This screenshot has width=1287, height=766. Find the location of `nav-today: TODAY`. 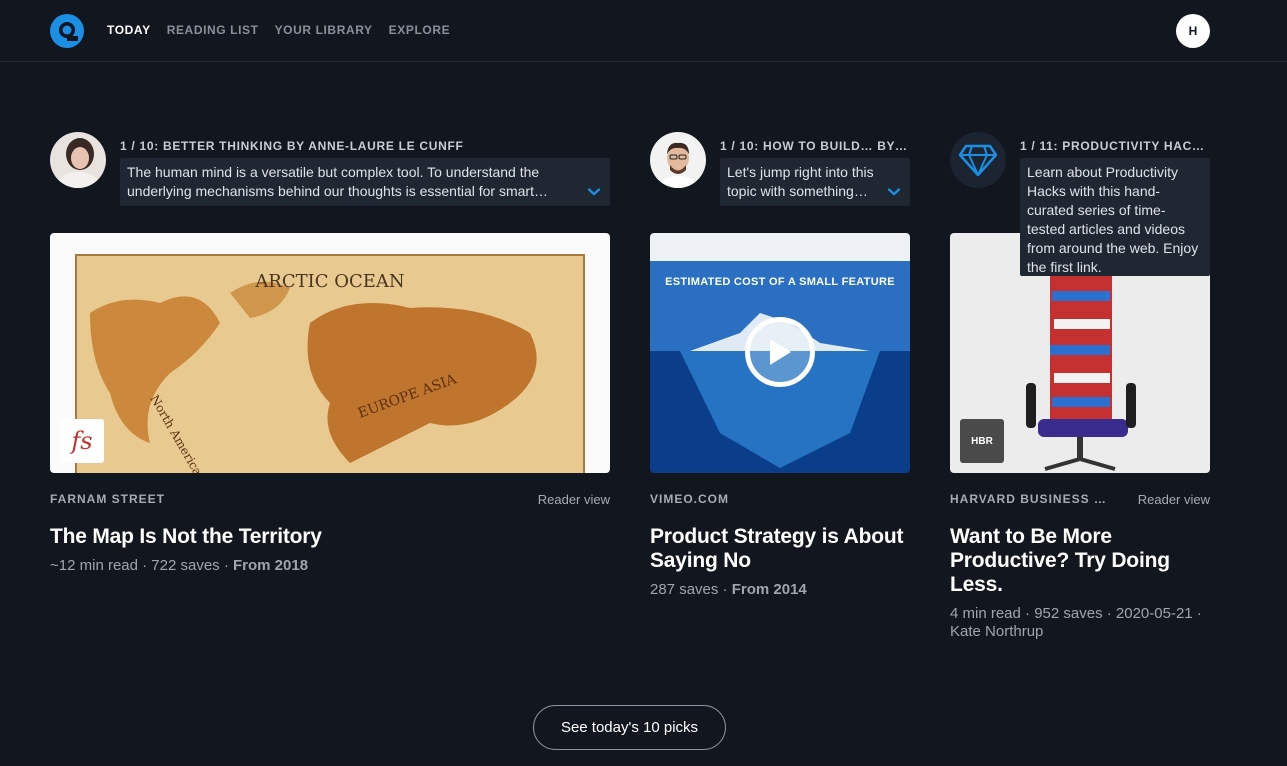

nav-today: TODAY is located at coordinates (129, 30).